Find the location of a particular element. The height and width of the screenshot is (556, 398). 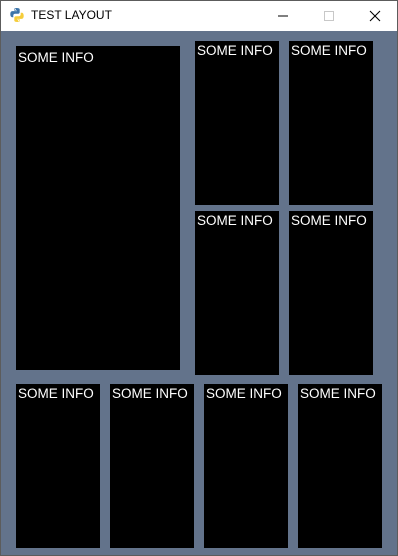

window-title: TEST LAYOUT is located at coordinates (71, 15).